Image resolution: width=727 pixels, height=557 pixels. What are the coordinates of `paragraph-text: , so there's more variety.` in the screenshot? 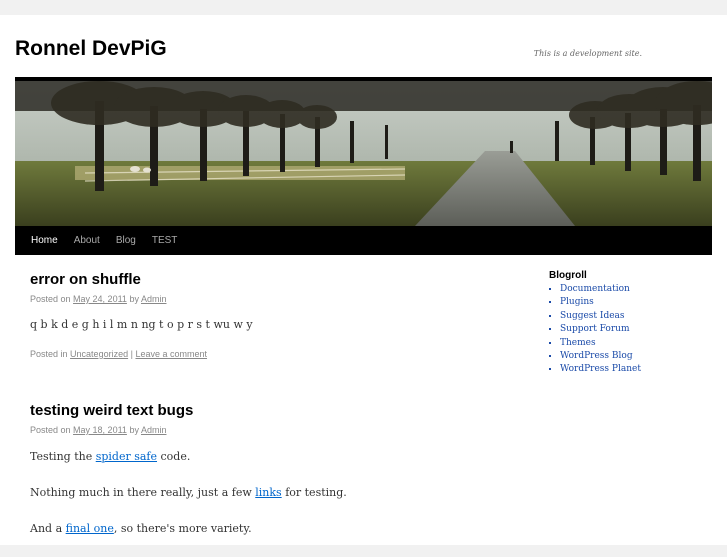 It's located at (182, 528).